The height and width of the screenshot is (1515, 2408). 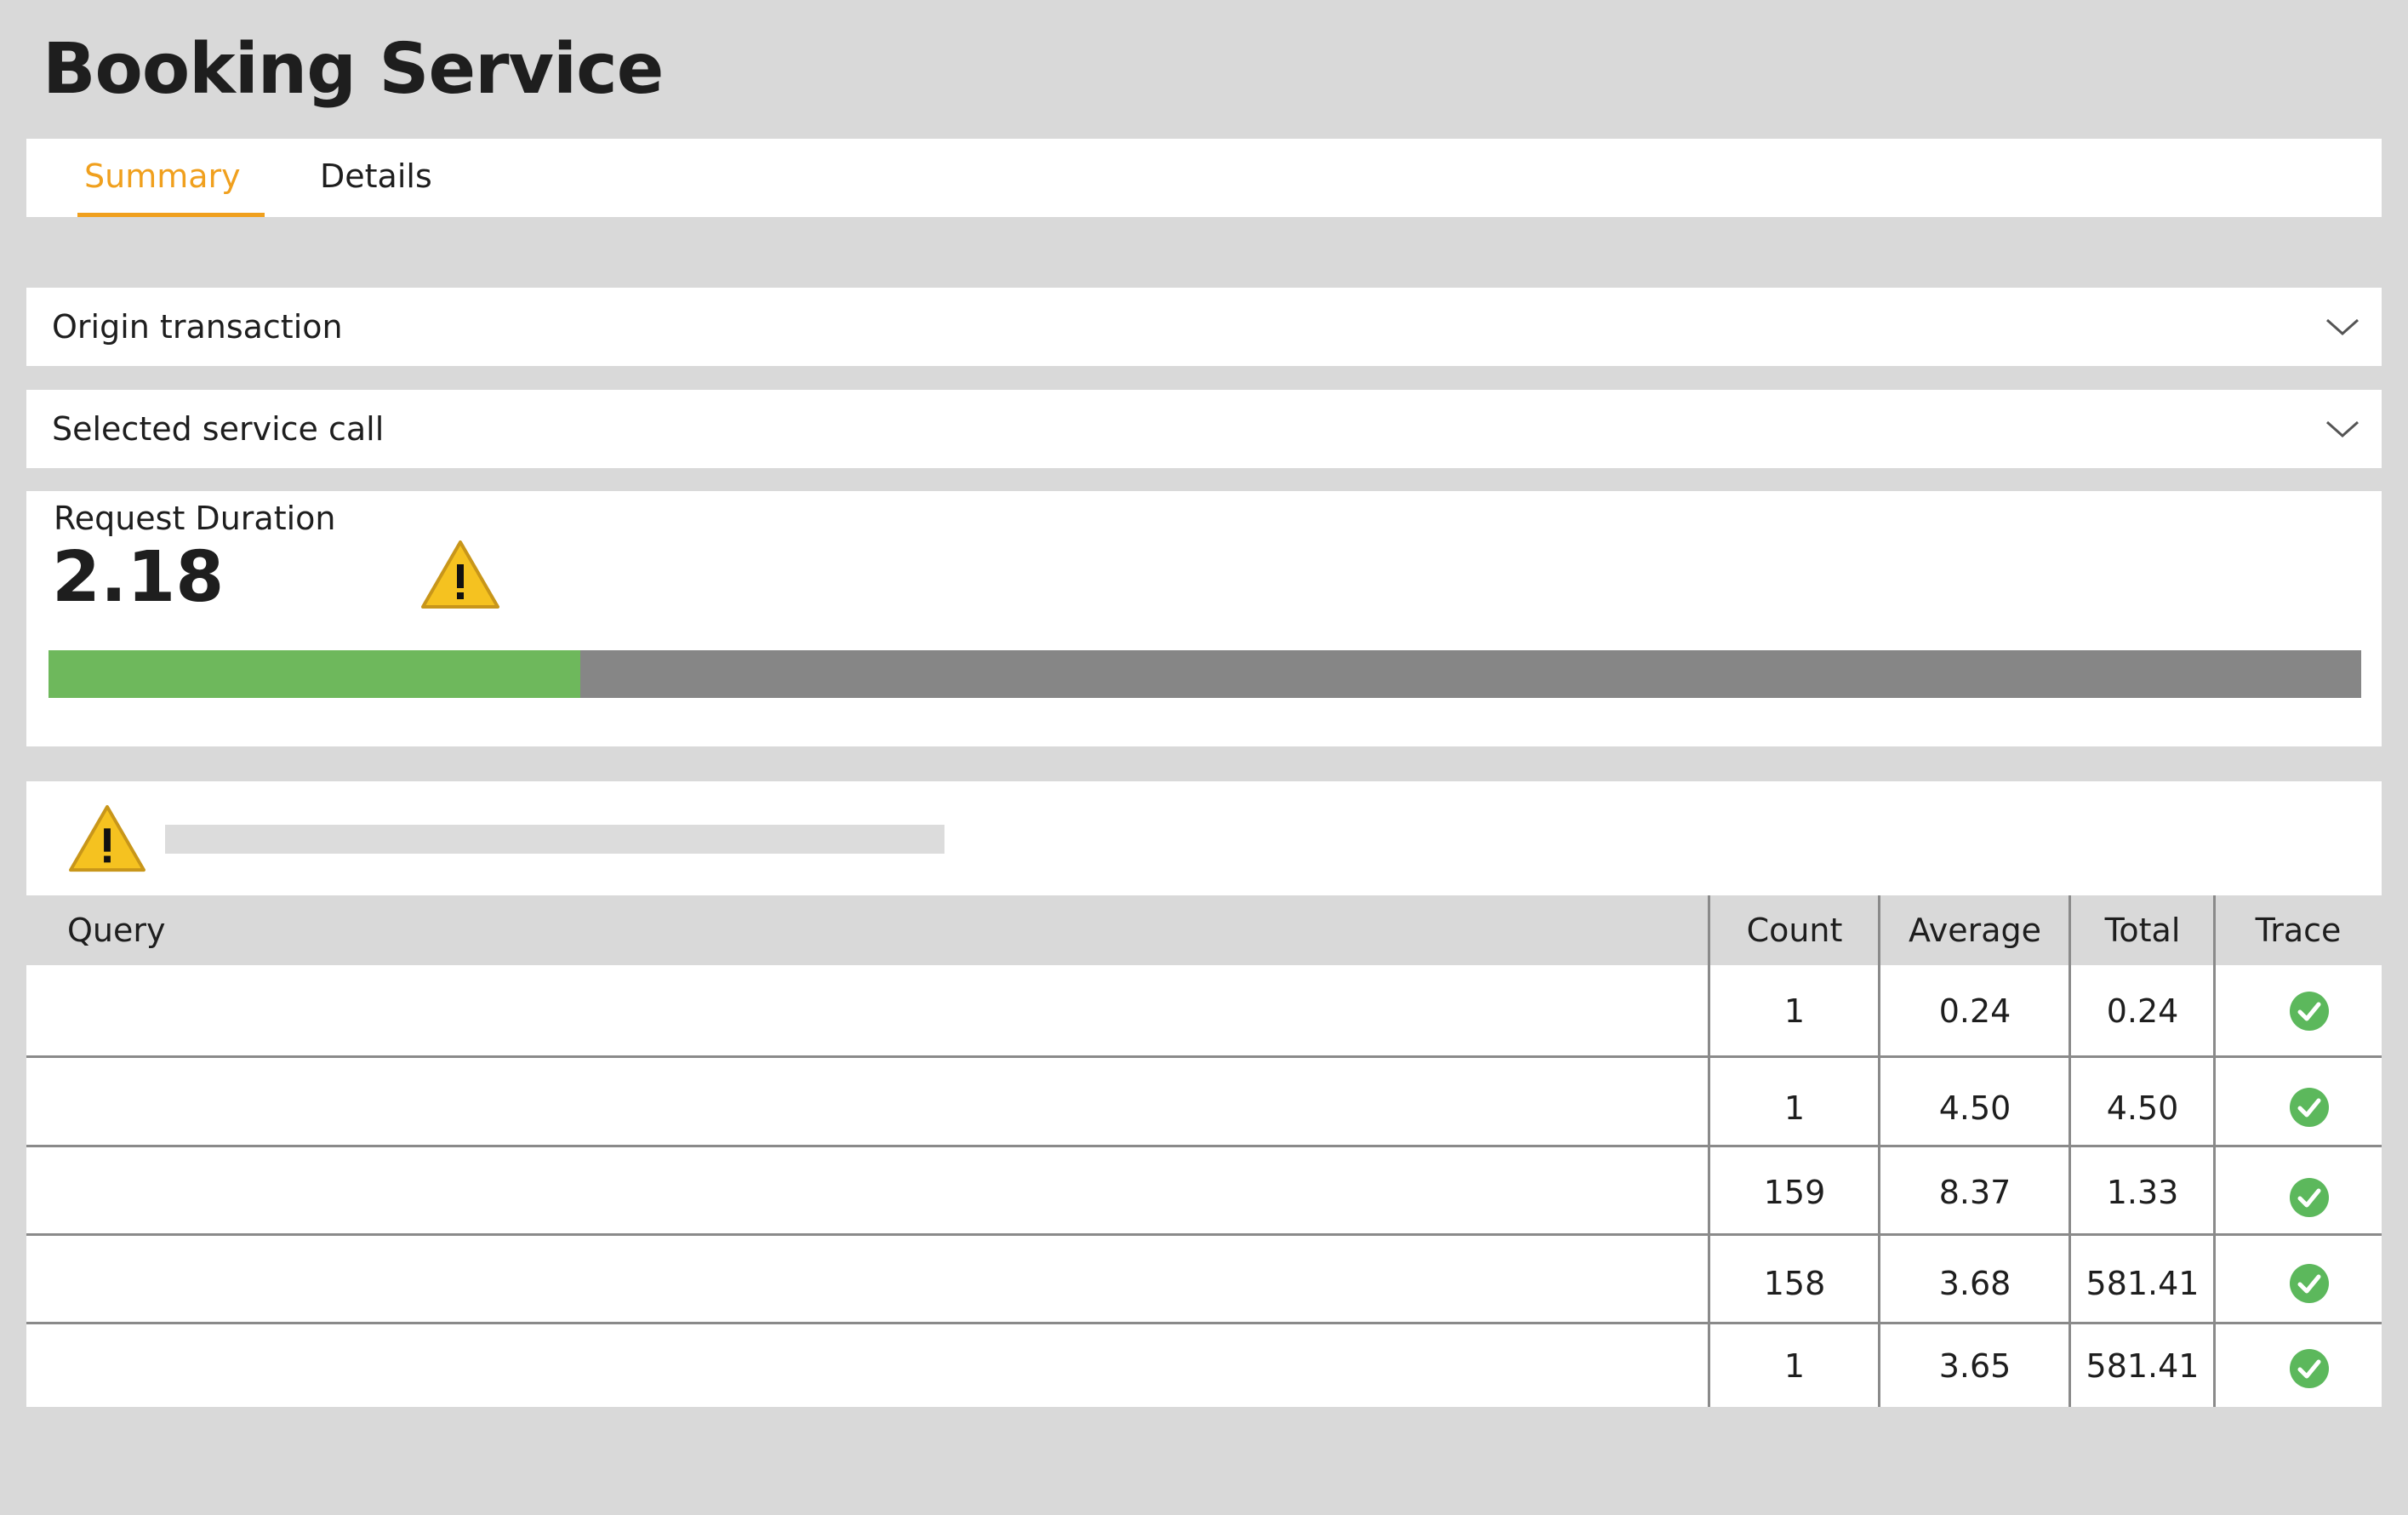 What do you see at coordinates (171, 178) in the screenshot?
I see `tab-summary: Summary` at bounding box center [171, 178].